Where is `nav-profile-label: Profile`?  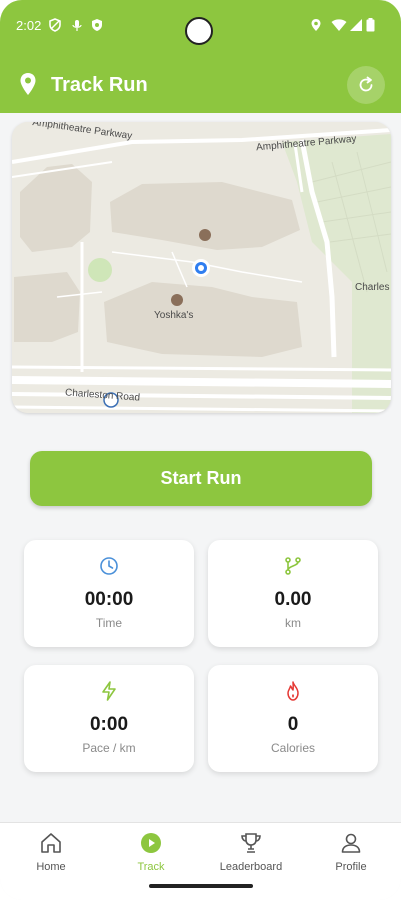 nav-profile-label: Profile is located at coordinates (351, 867).